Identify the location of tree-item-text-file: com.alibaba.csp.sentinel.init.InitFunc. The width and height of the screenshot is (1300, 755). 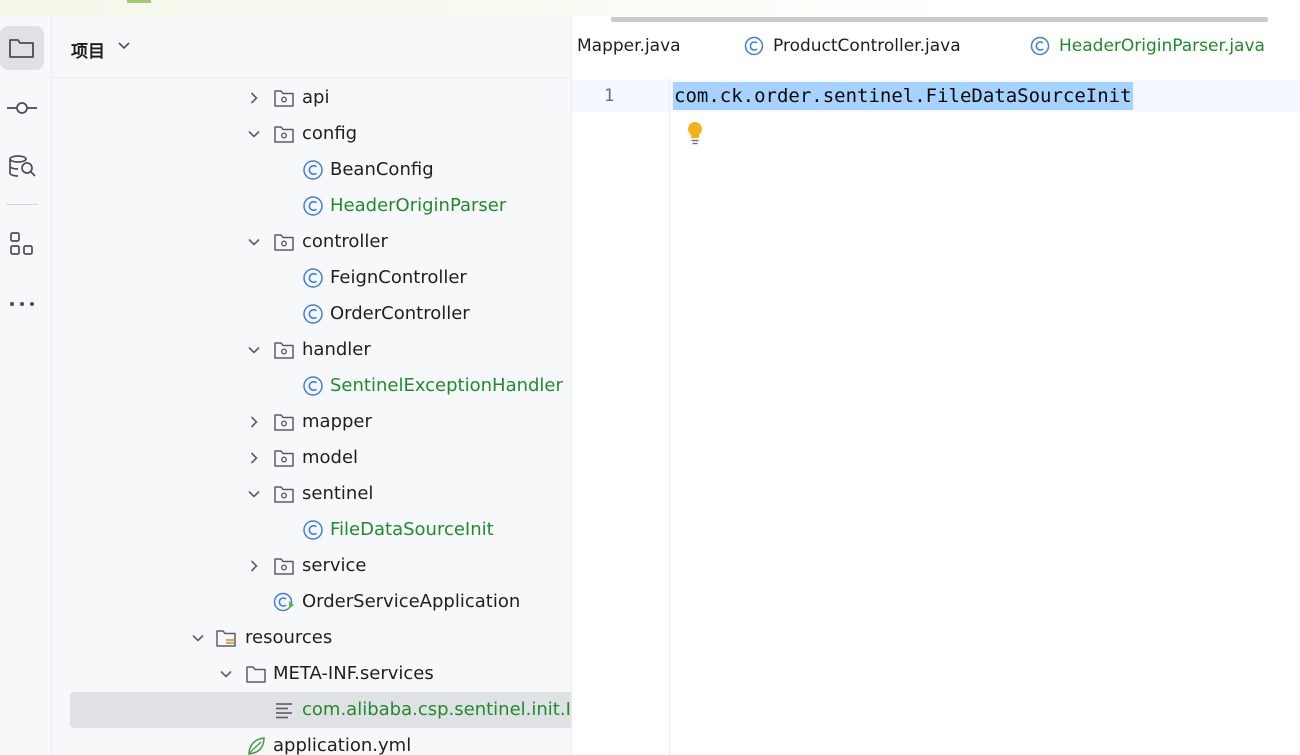
(312, 710).